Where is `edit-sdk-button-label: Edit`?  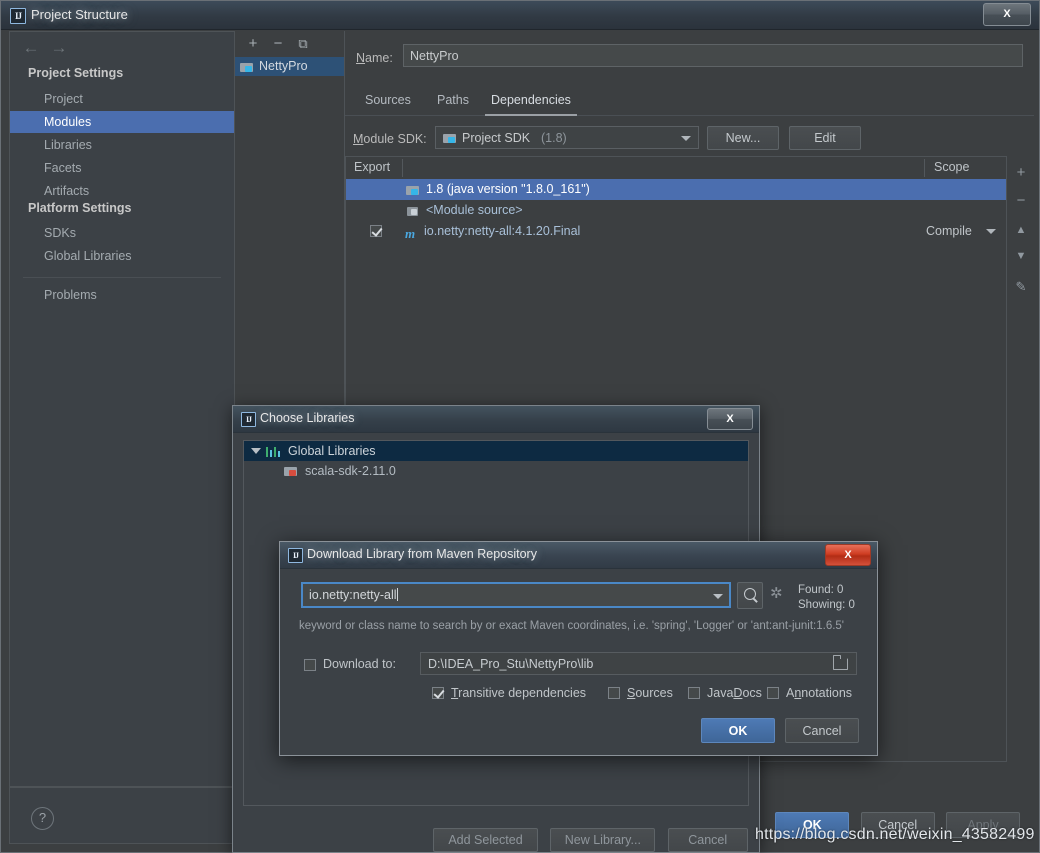 edit-sdk-button-label: Edit is located at coordinates (825, 138).